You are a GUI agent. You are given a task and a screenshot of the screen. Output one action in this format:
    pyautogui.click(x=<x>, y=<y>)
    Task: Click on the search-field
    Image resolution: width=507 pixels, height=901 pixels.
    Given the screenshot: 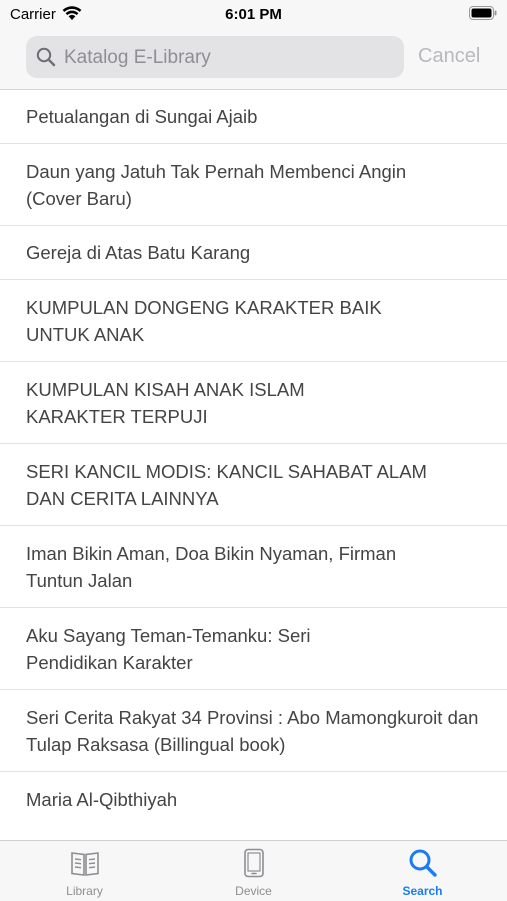 What is the action you would take?
    pyautogui.click(x=215, y=58)
    